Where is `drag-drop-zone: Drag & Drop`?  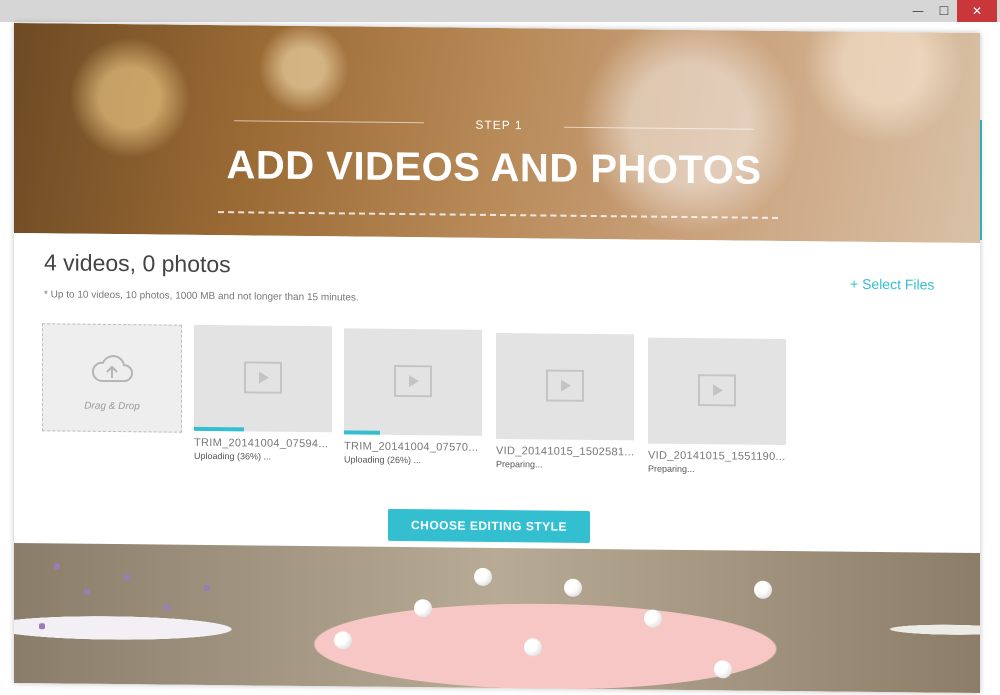
drag-drop-zone: Drag & Drop is located at coordinates (112, 378).